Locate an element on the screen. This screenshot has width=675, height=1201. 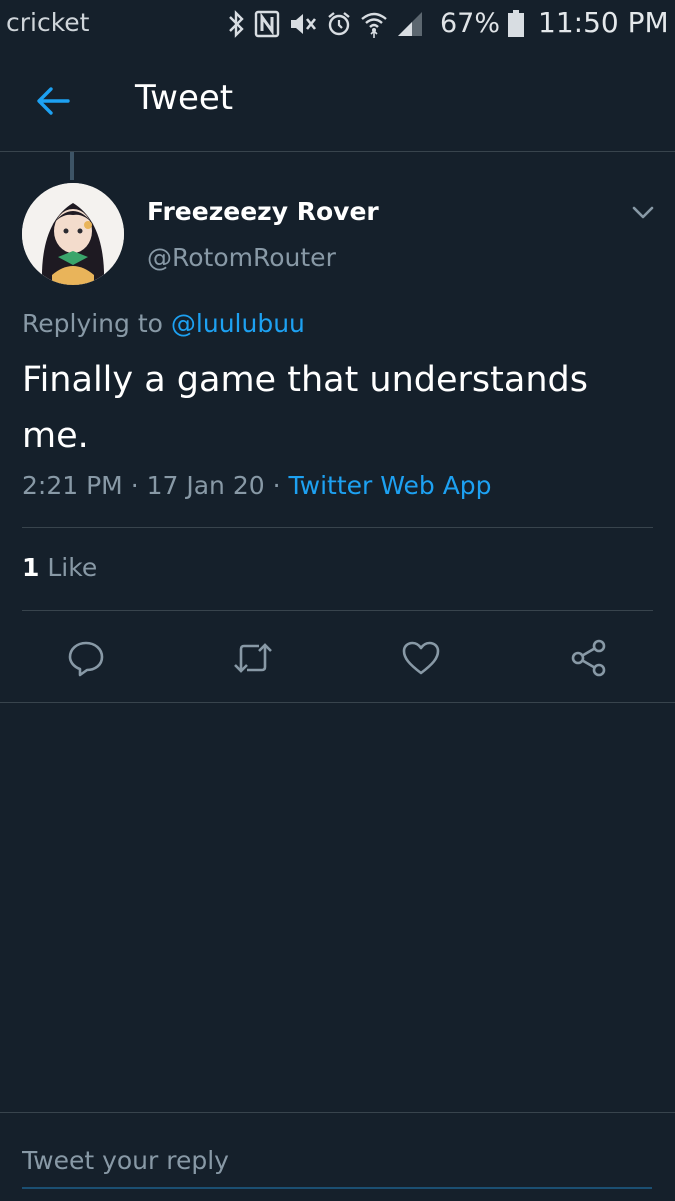
retweet-icon is located at coordinates (253, 658).